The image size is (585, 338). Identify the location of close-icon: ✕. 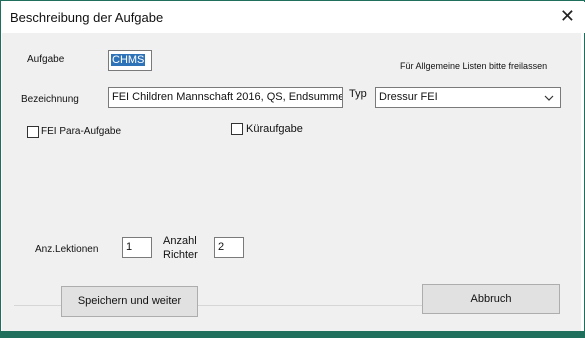
(567, 16).